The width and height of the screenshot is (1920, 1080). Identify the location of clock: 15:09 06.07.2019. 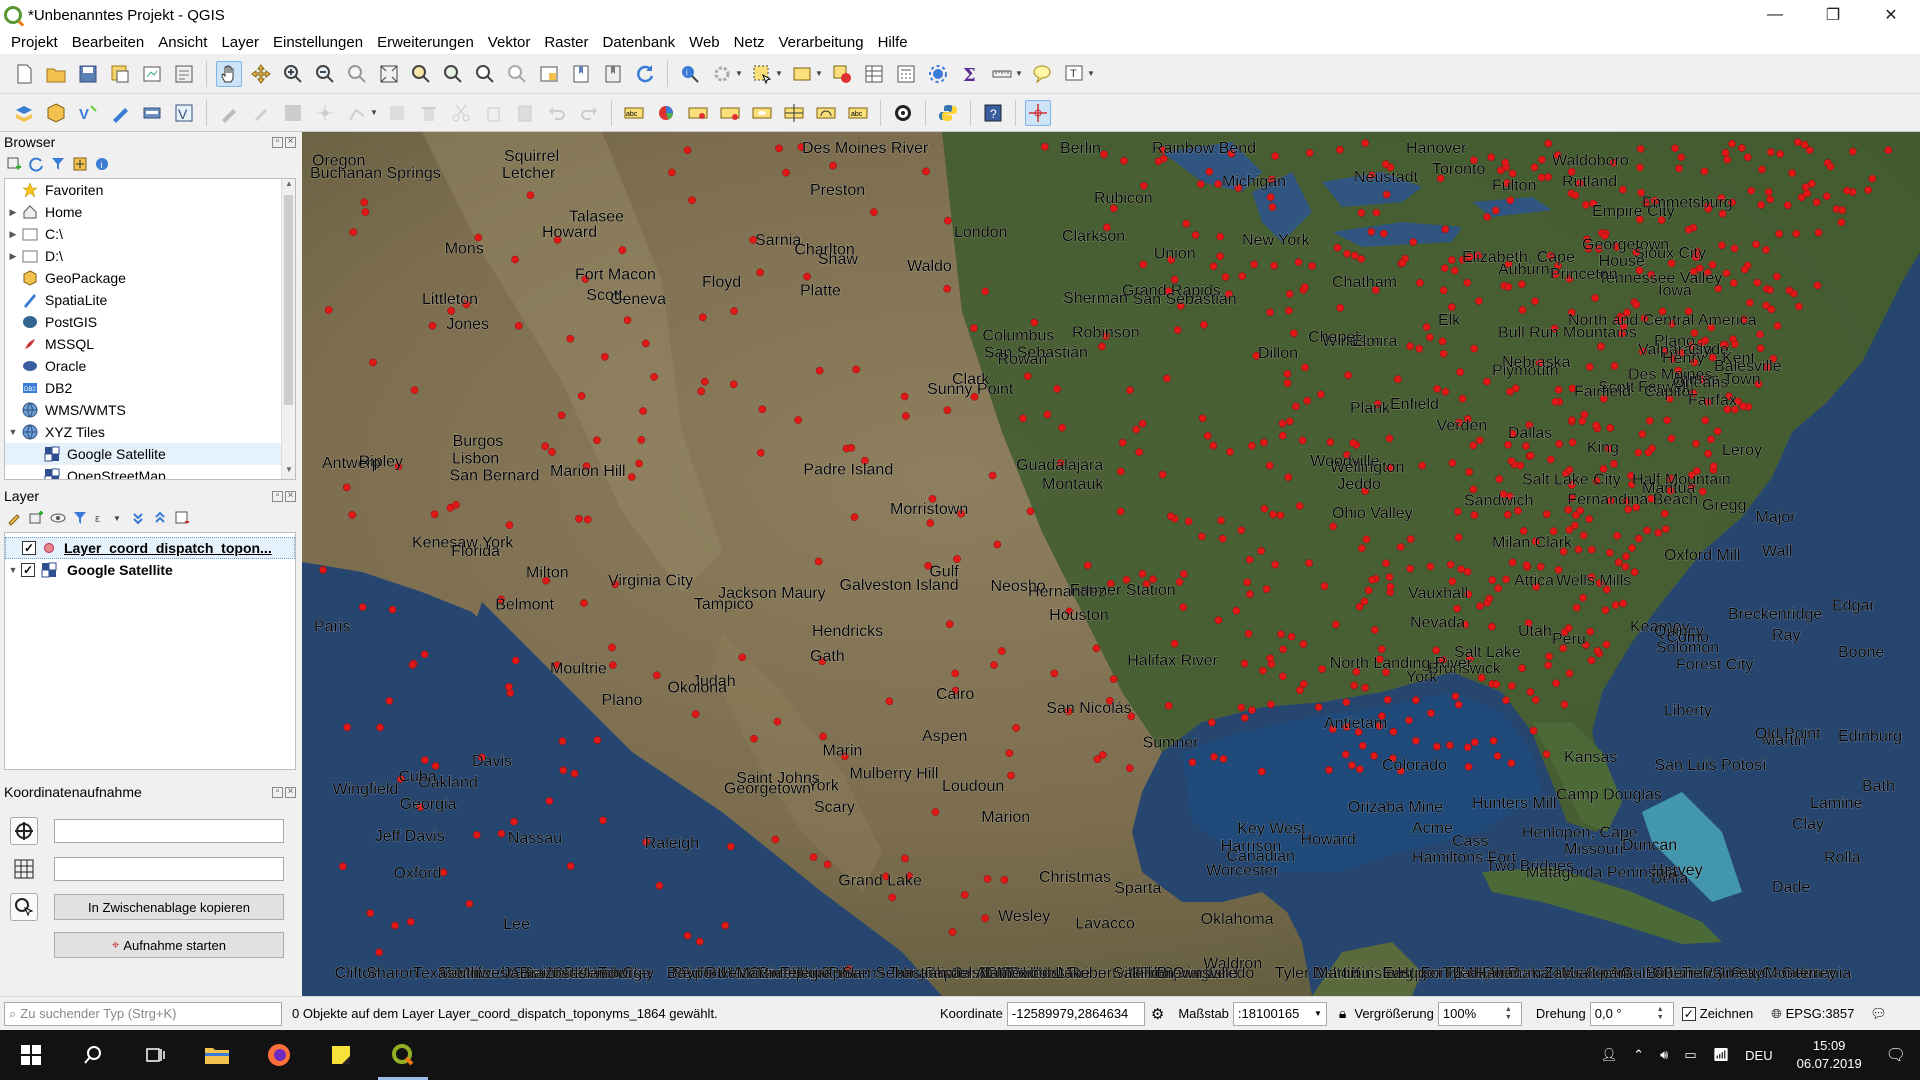
(1829, 1055).